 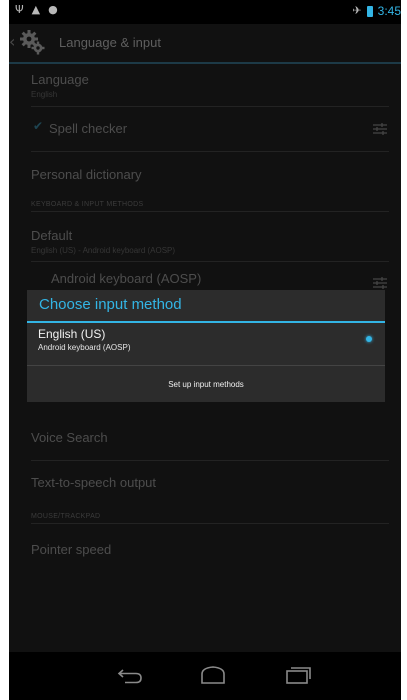 What do you see at coordinates (205, 12) in the screenshot?
I see `status-bar: Ψ ▲ ● ✈ 3:45` at bounding box center [205, 12].